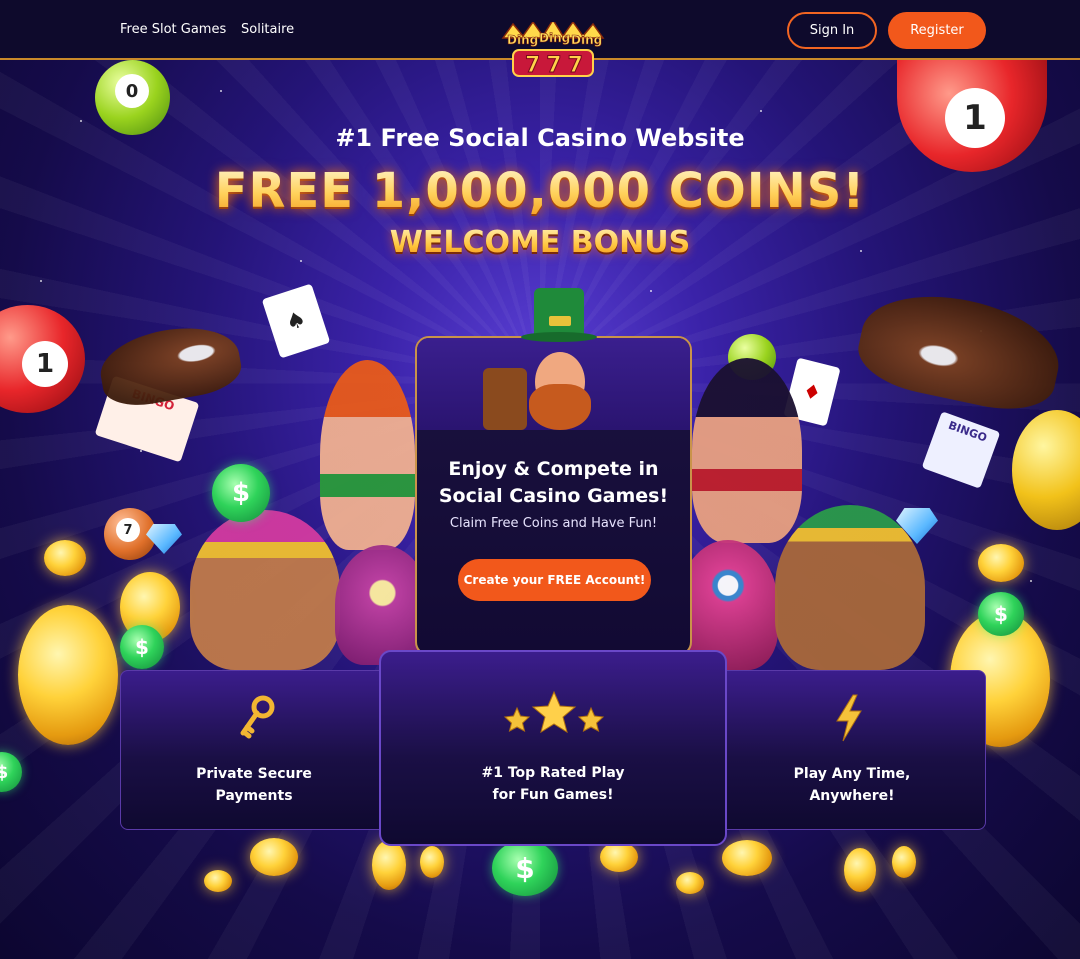 This screenshot has width=1080, height=959. What do you see at coordinates (849, 718) in the screenshot?
I see `lightning-icon` at bounding box center [849, 718].